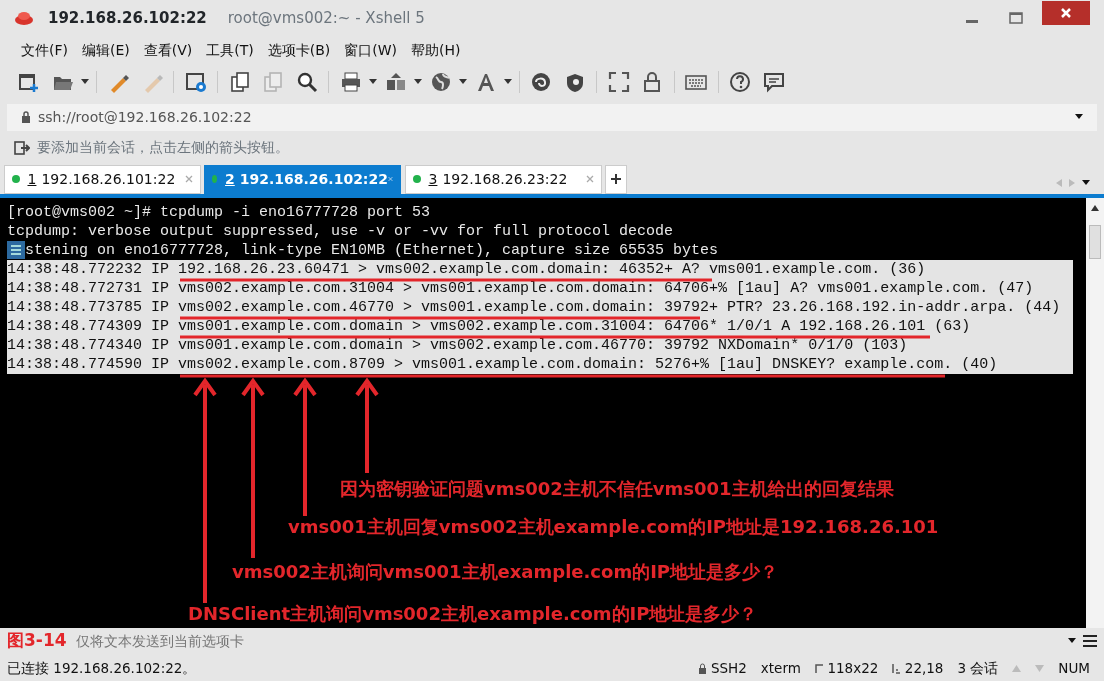 The height and width of the screenshot is (681, 1104). I want to click on cursor-position: 22,18, so click(924, 668).